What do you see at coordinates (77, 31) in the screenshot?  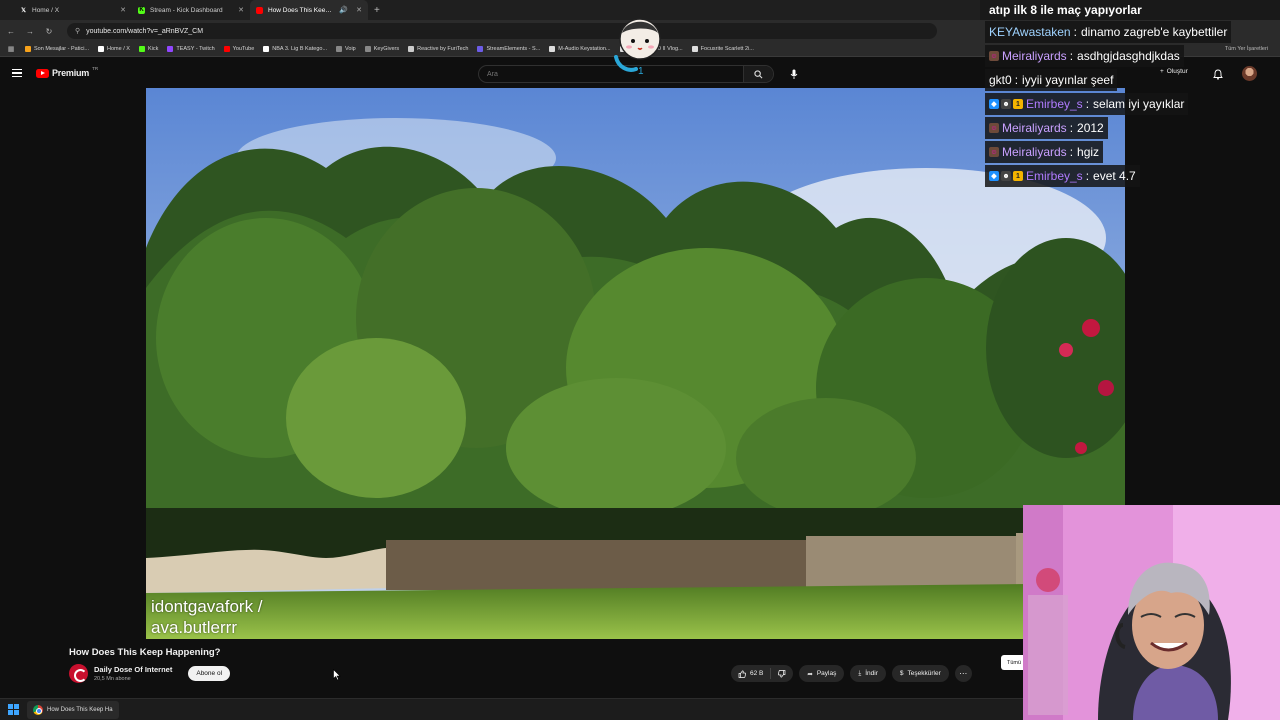 I see `site-info-icon: ⚲` at bounding box center [77, 31].